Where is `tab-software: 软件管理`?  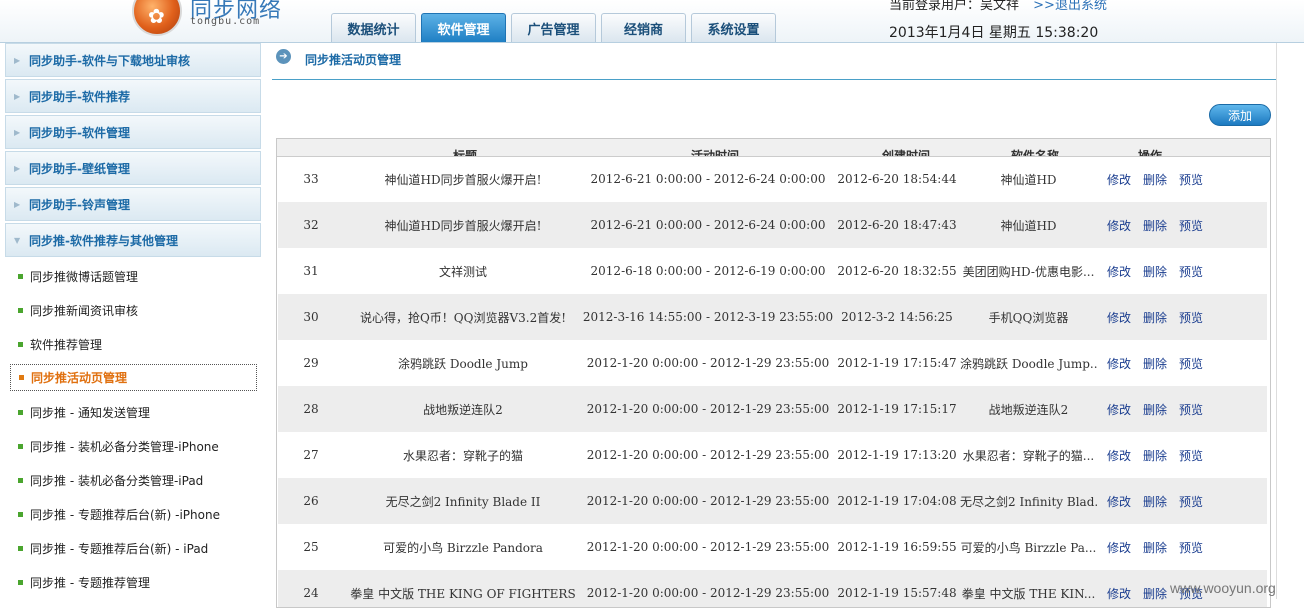
tab-software: 软件管理 is located at coordinates (463, 27).